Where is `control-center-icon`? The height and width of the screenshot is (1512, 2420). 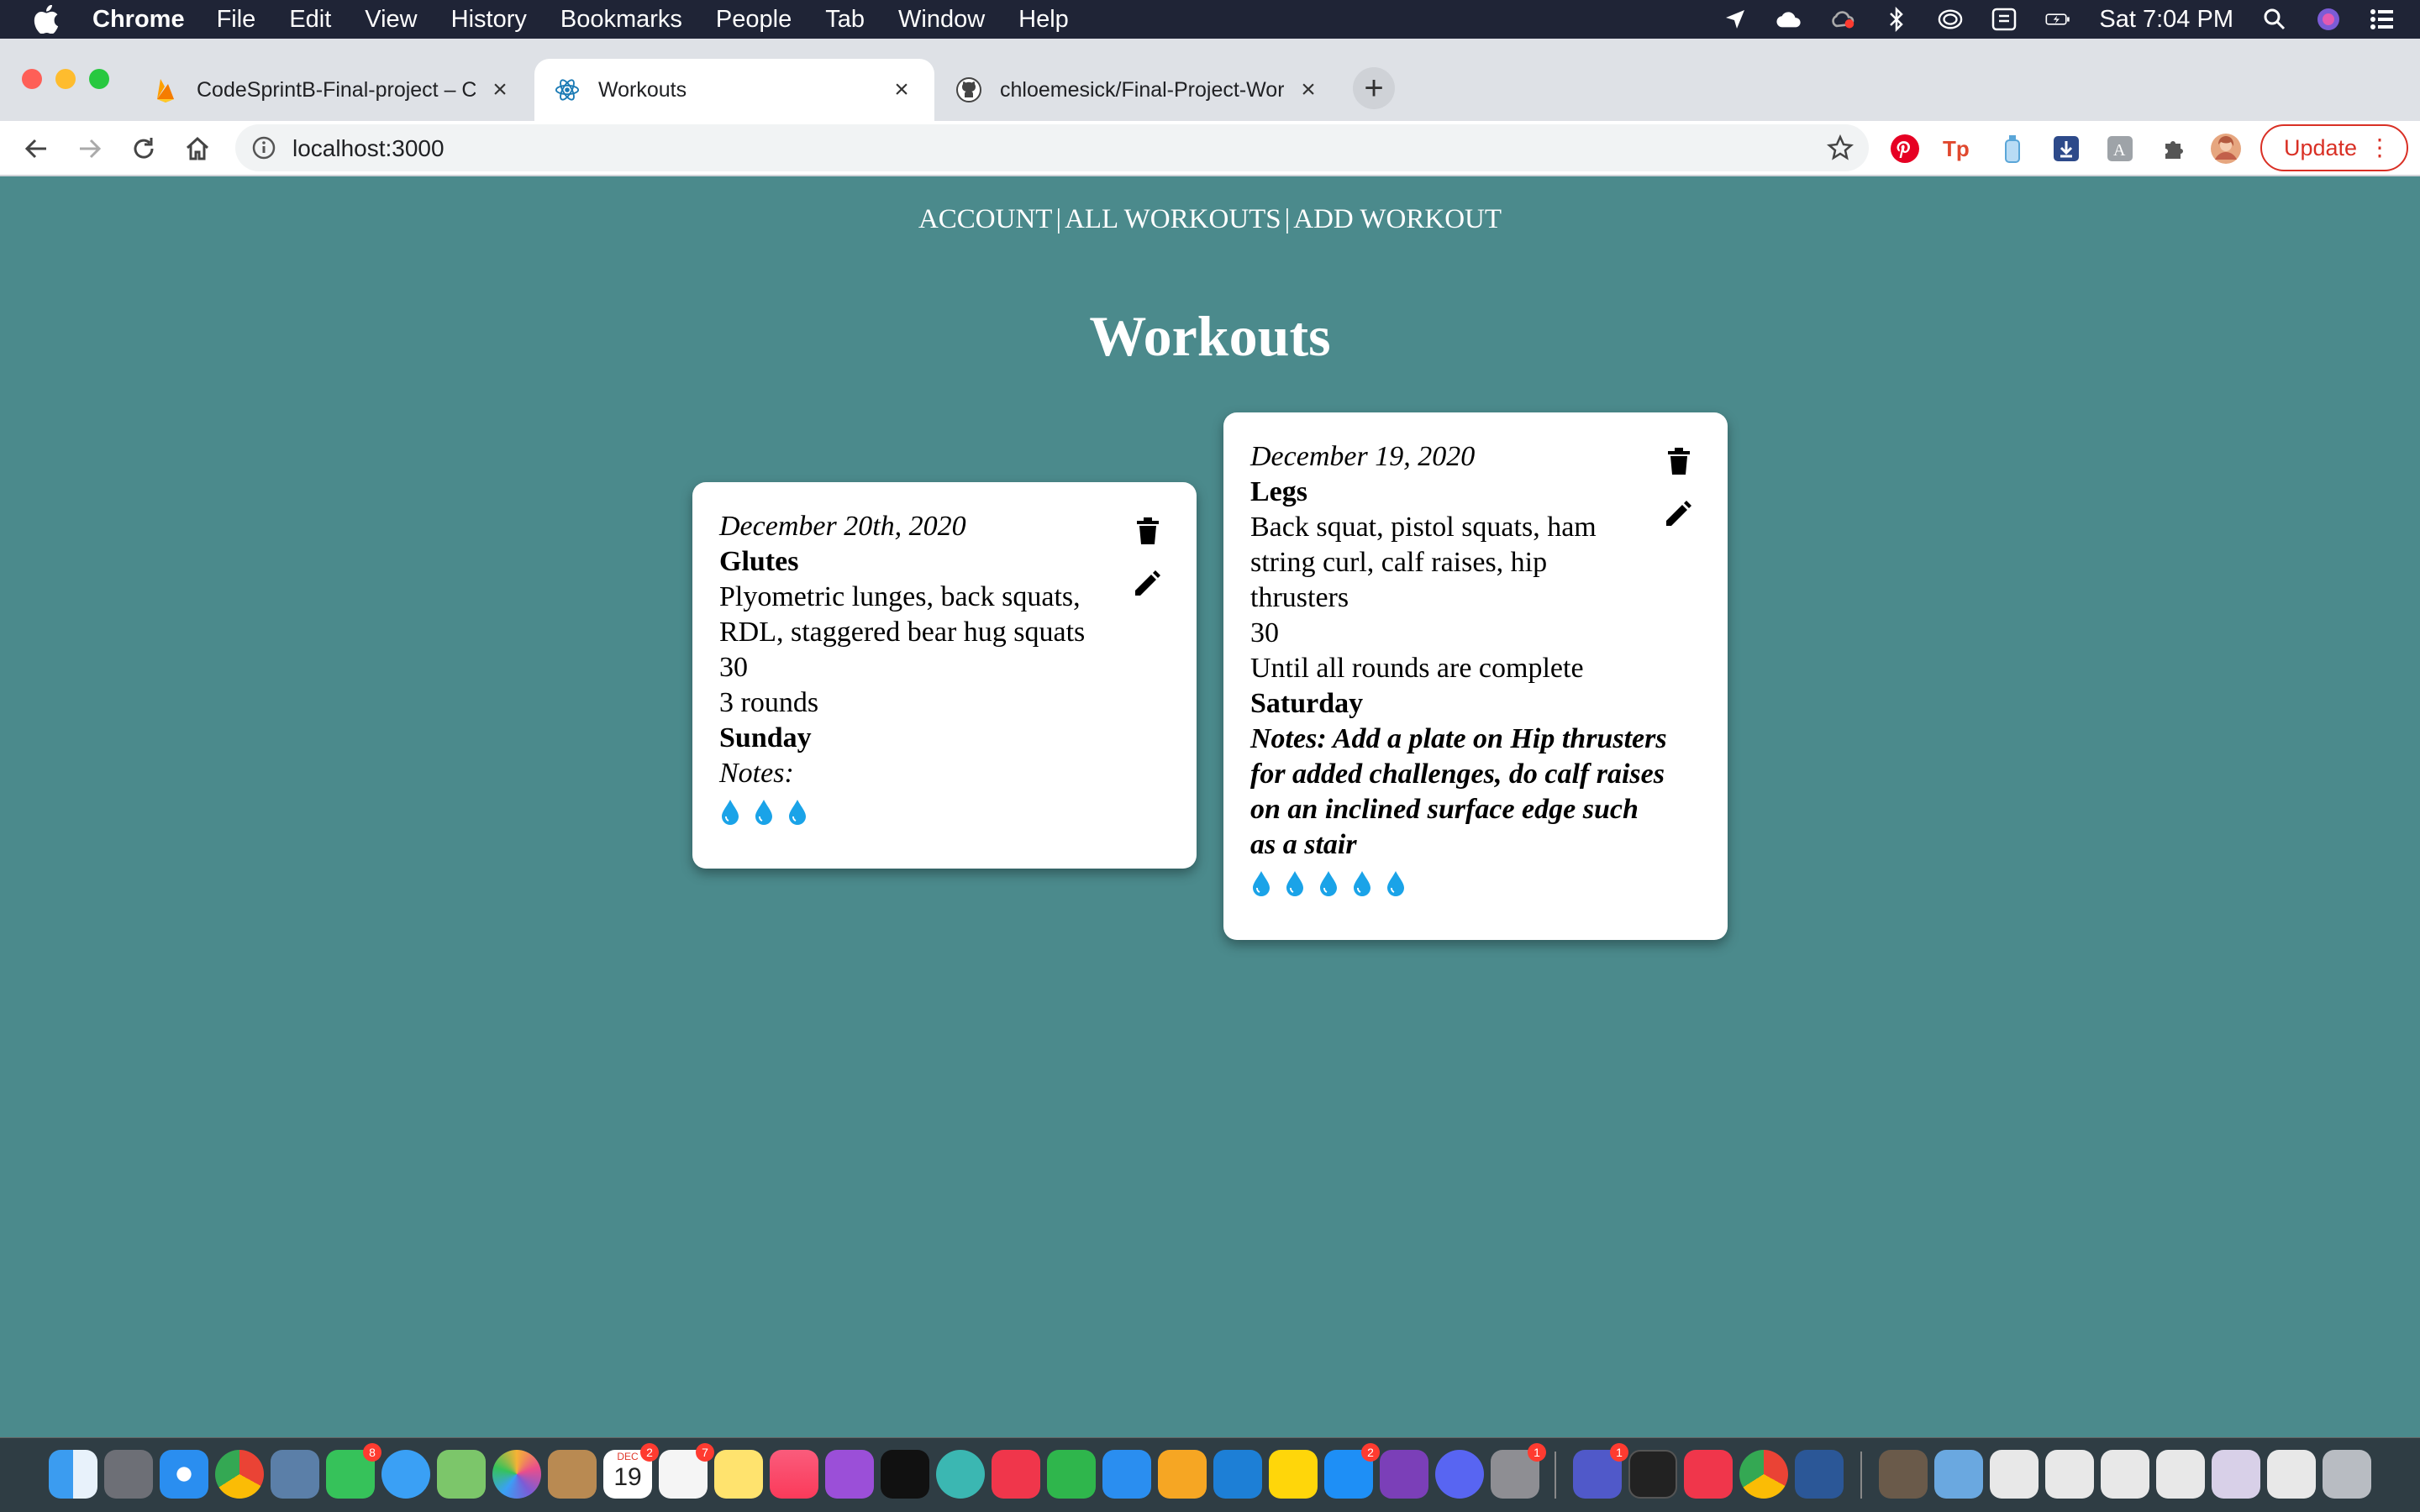
control-center-icon is located at coordinates (2383, 19).